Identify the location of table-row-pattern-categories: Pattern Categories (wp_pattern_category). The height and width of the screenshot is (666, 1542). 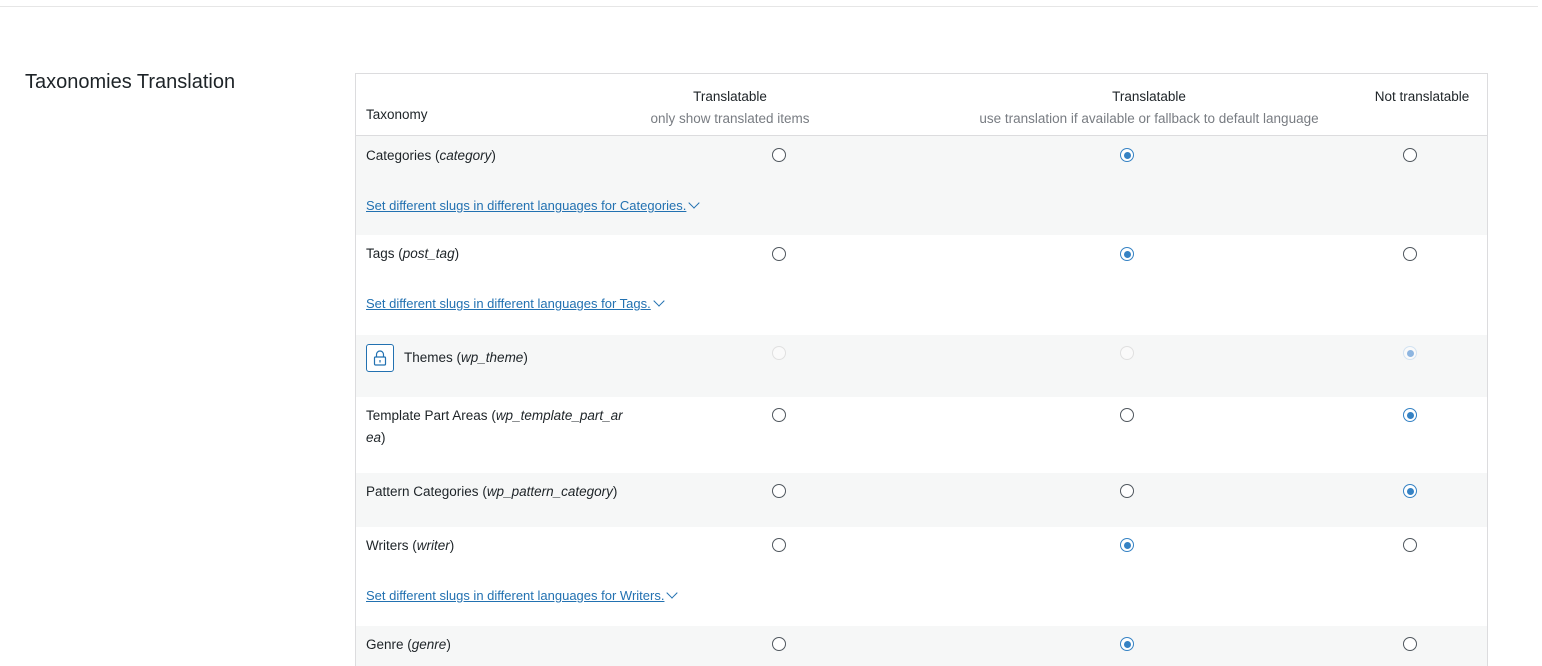
(921, 500).